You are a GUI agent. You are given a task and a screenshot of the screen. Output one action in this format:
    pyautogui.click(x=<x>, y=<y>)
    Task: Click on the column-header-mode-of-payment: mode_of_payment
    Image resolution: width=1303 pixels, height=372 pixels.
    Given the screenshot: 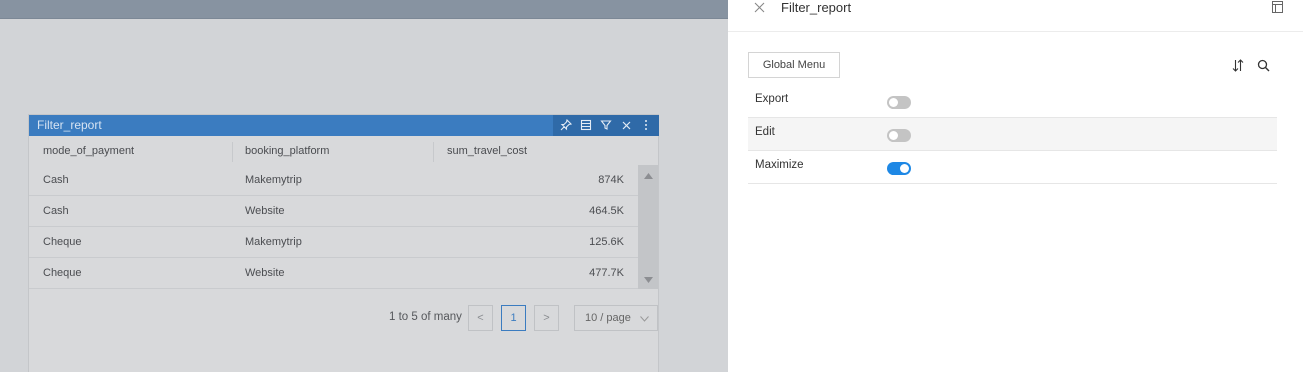 What is the action you would take?
    pyautogui.click(x=88, y=151)
    